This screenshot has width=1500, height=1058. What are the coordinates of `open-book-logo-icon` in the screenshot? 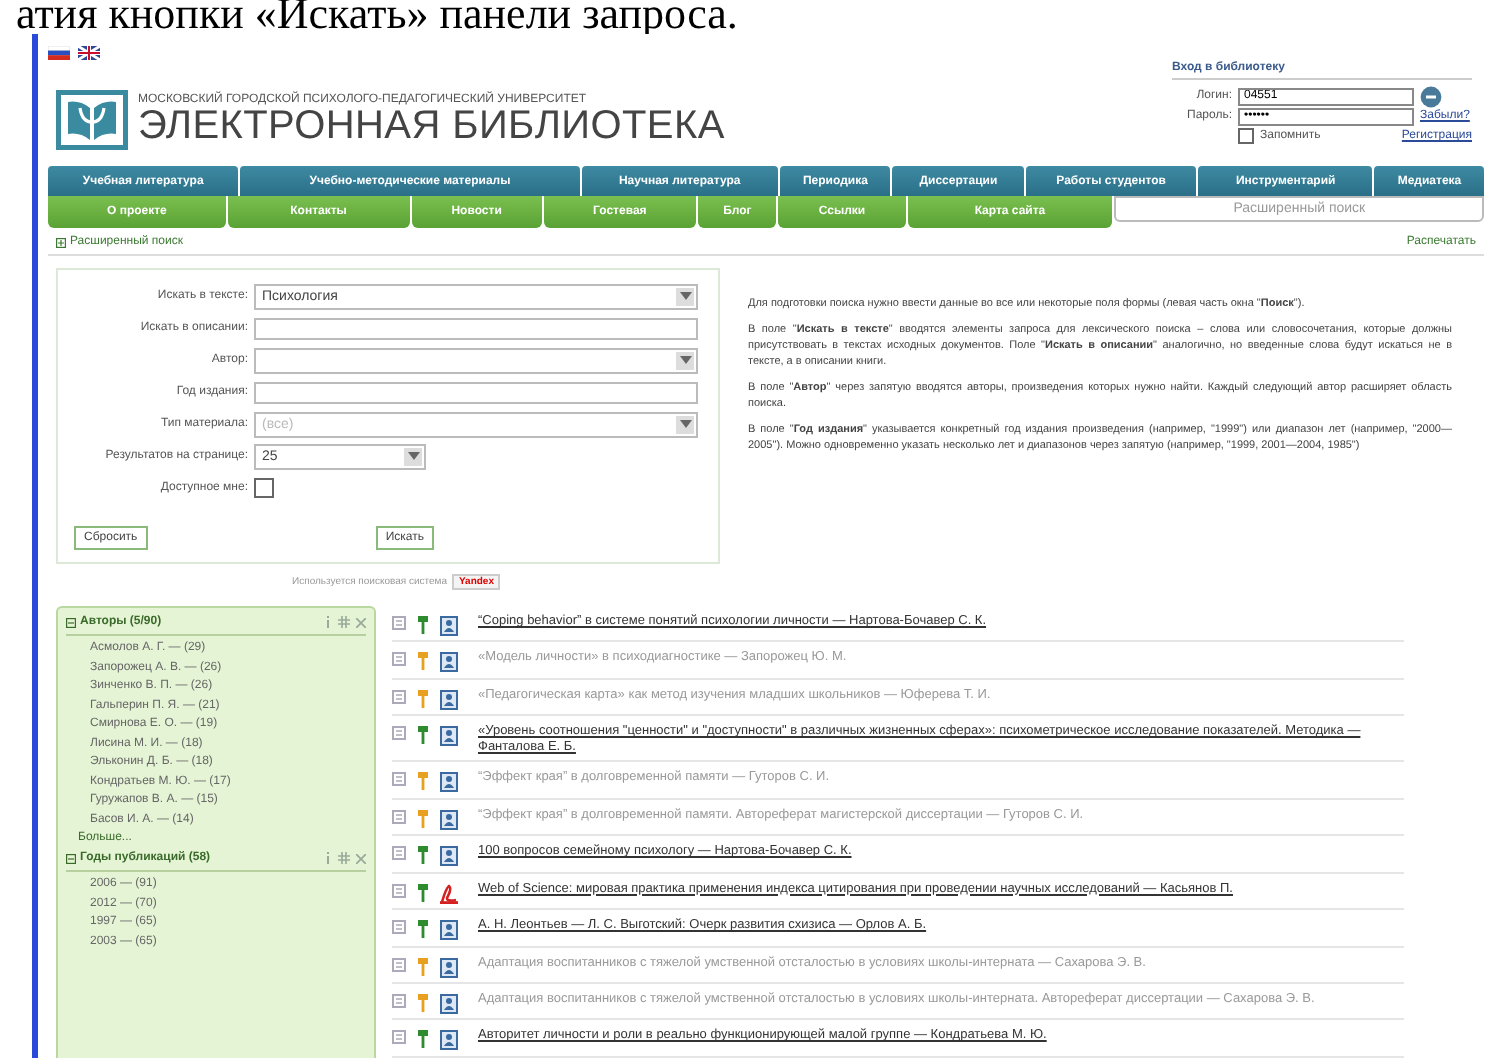 It's located at (92, 120).